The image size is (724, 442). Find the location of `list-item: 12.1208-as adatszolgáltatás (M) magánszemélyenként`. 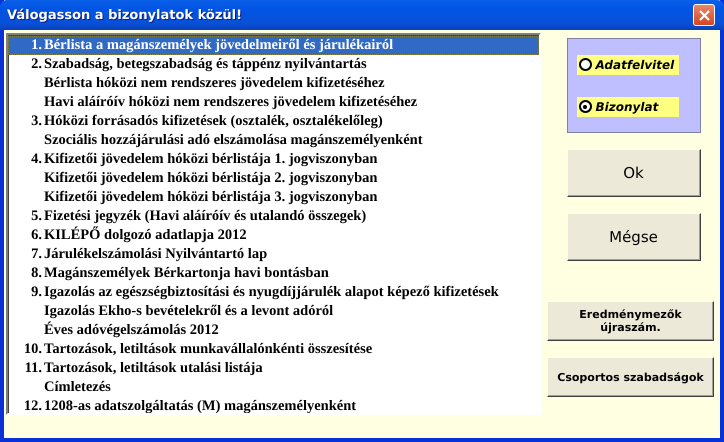

list-item: 12.1208-as adatszolgáltatás (M) magánszemélyenként is located at coordinates (273, 405).